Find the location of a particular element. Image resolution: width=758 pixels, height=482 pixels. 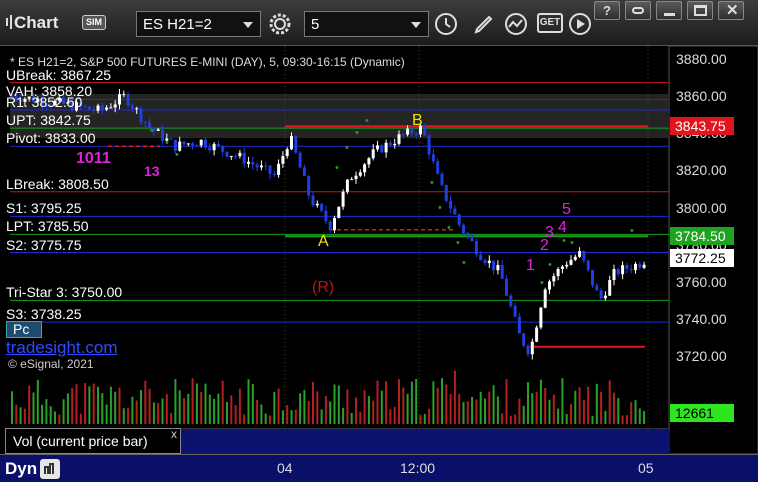

annotation-3: 3 is located at coordinates (549, 232).